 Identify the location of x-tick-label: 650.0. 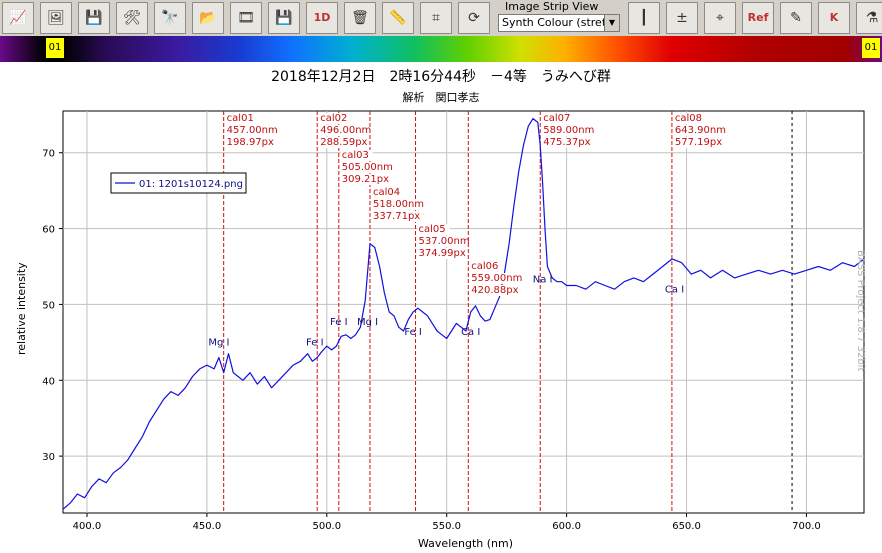
(686, 526).